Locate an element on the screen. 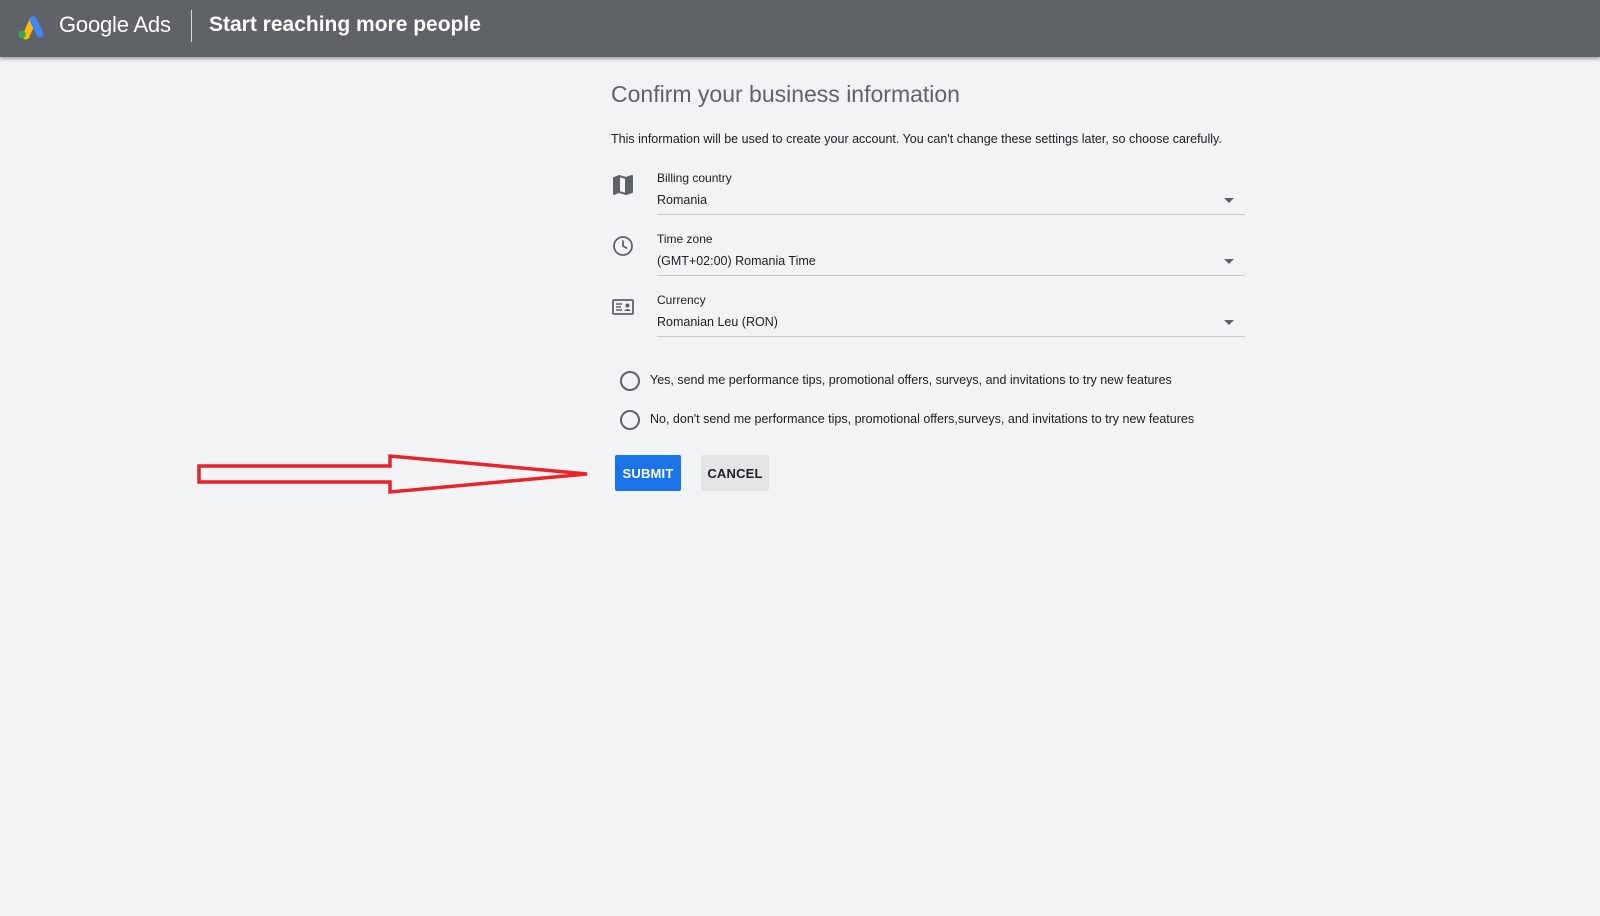 This screenshot has width=1600, height=916. google-ads-logo-icon is located at coordinates (31, 26).